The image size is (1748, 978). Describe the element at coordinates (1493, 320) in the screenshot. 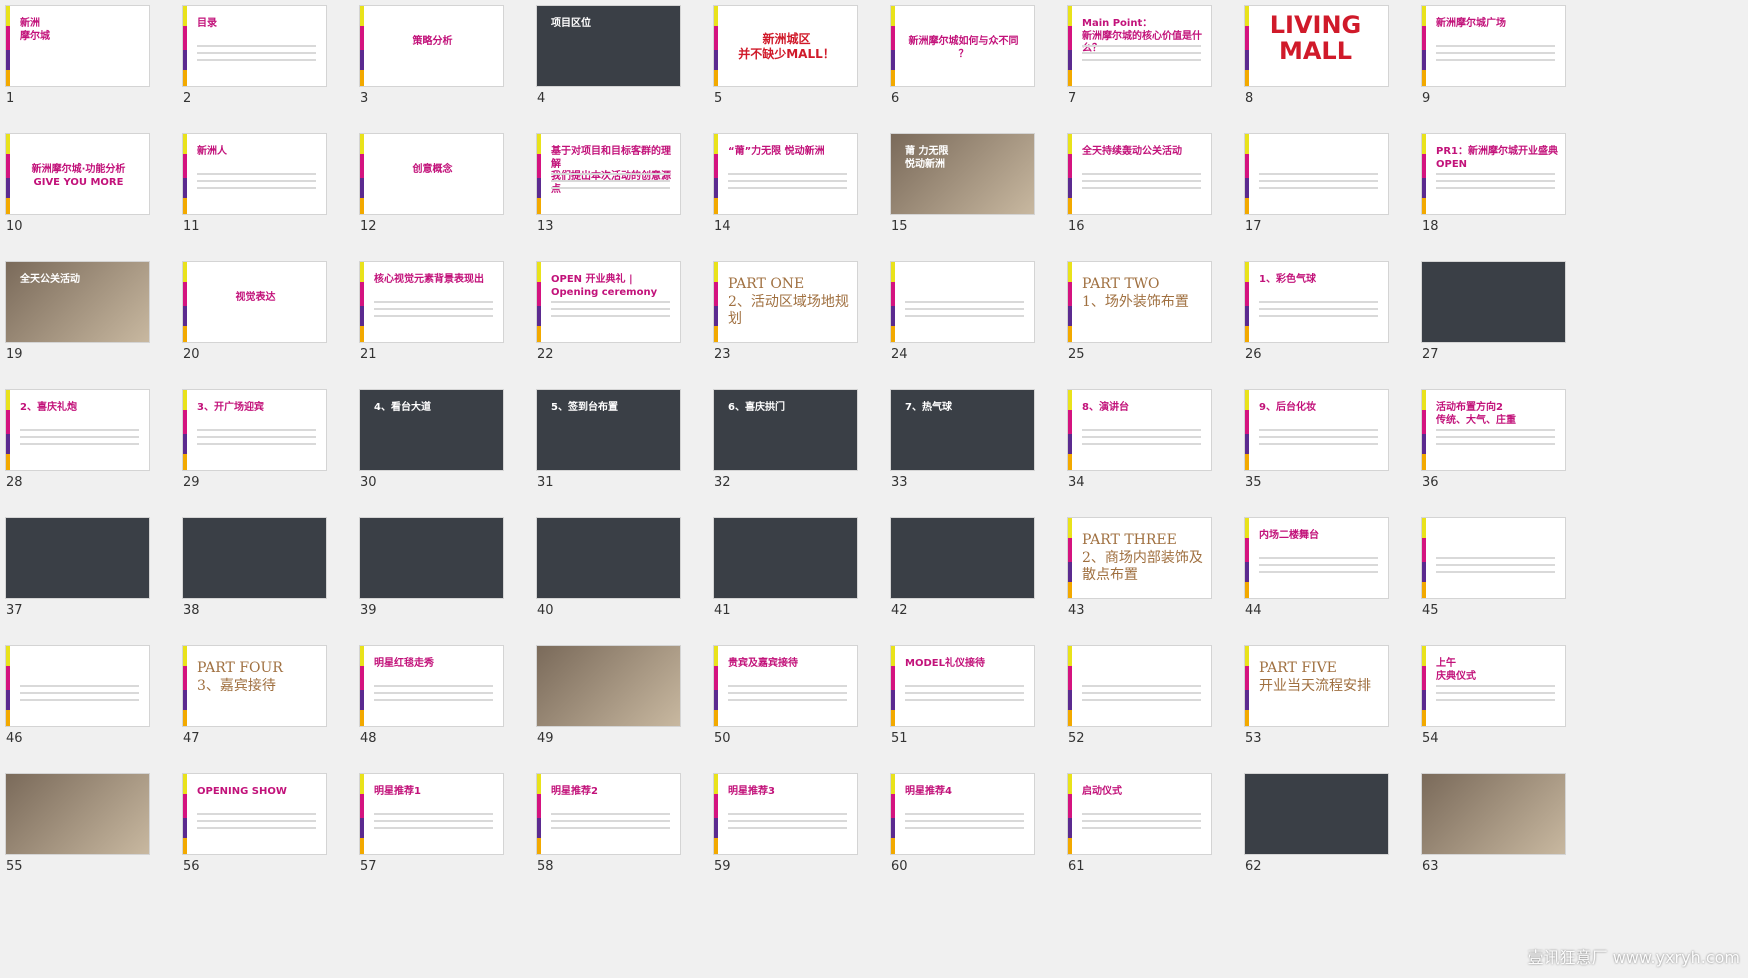

I see `slide-thumbnail: 27` at that location.